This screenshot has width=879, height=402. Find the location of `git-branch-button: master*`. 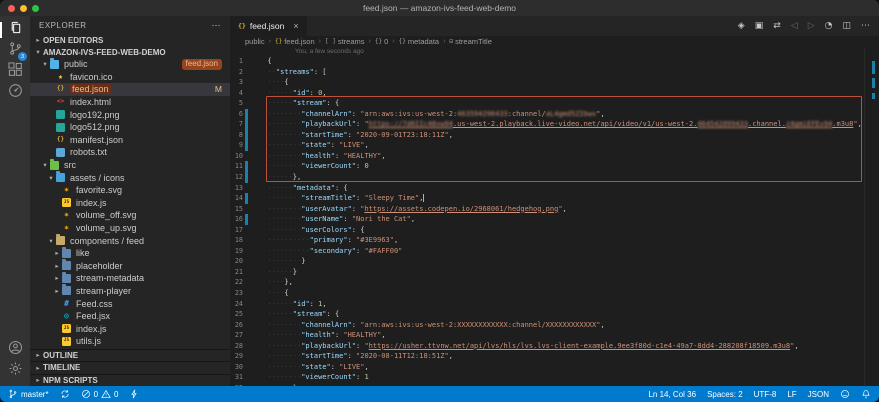

git-branch-button: master* is located at coordinates (28, 394).